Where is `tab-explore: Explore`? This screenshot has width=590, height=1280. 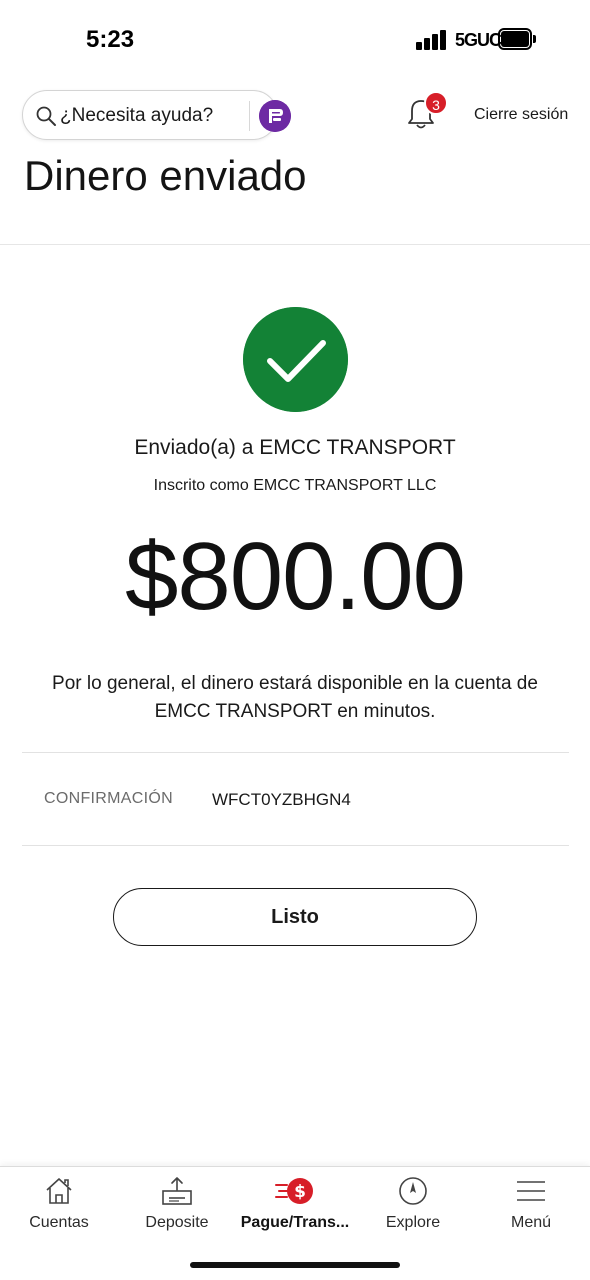 tab-explore: Explore is located at coordinates (413, 1207).